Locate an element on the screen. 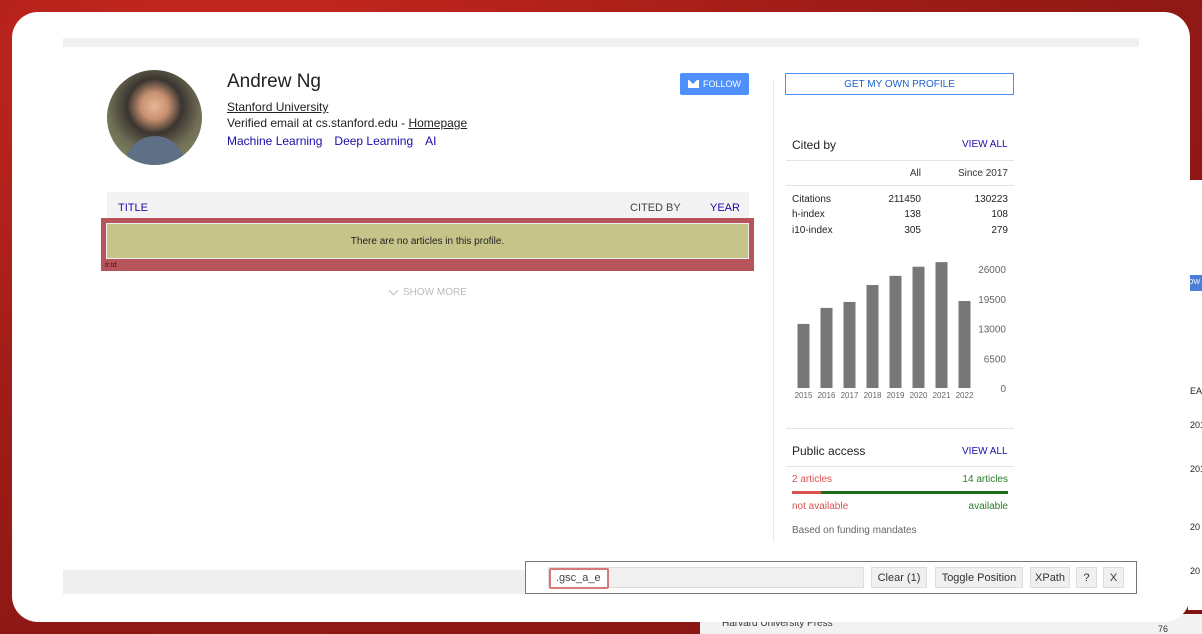 This screenshot has width=1202, height=634. email-text: Verified email at cs.stanford.edu - is located at coordinates (318, 123).